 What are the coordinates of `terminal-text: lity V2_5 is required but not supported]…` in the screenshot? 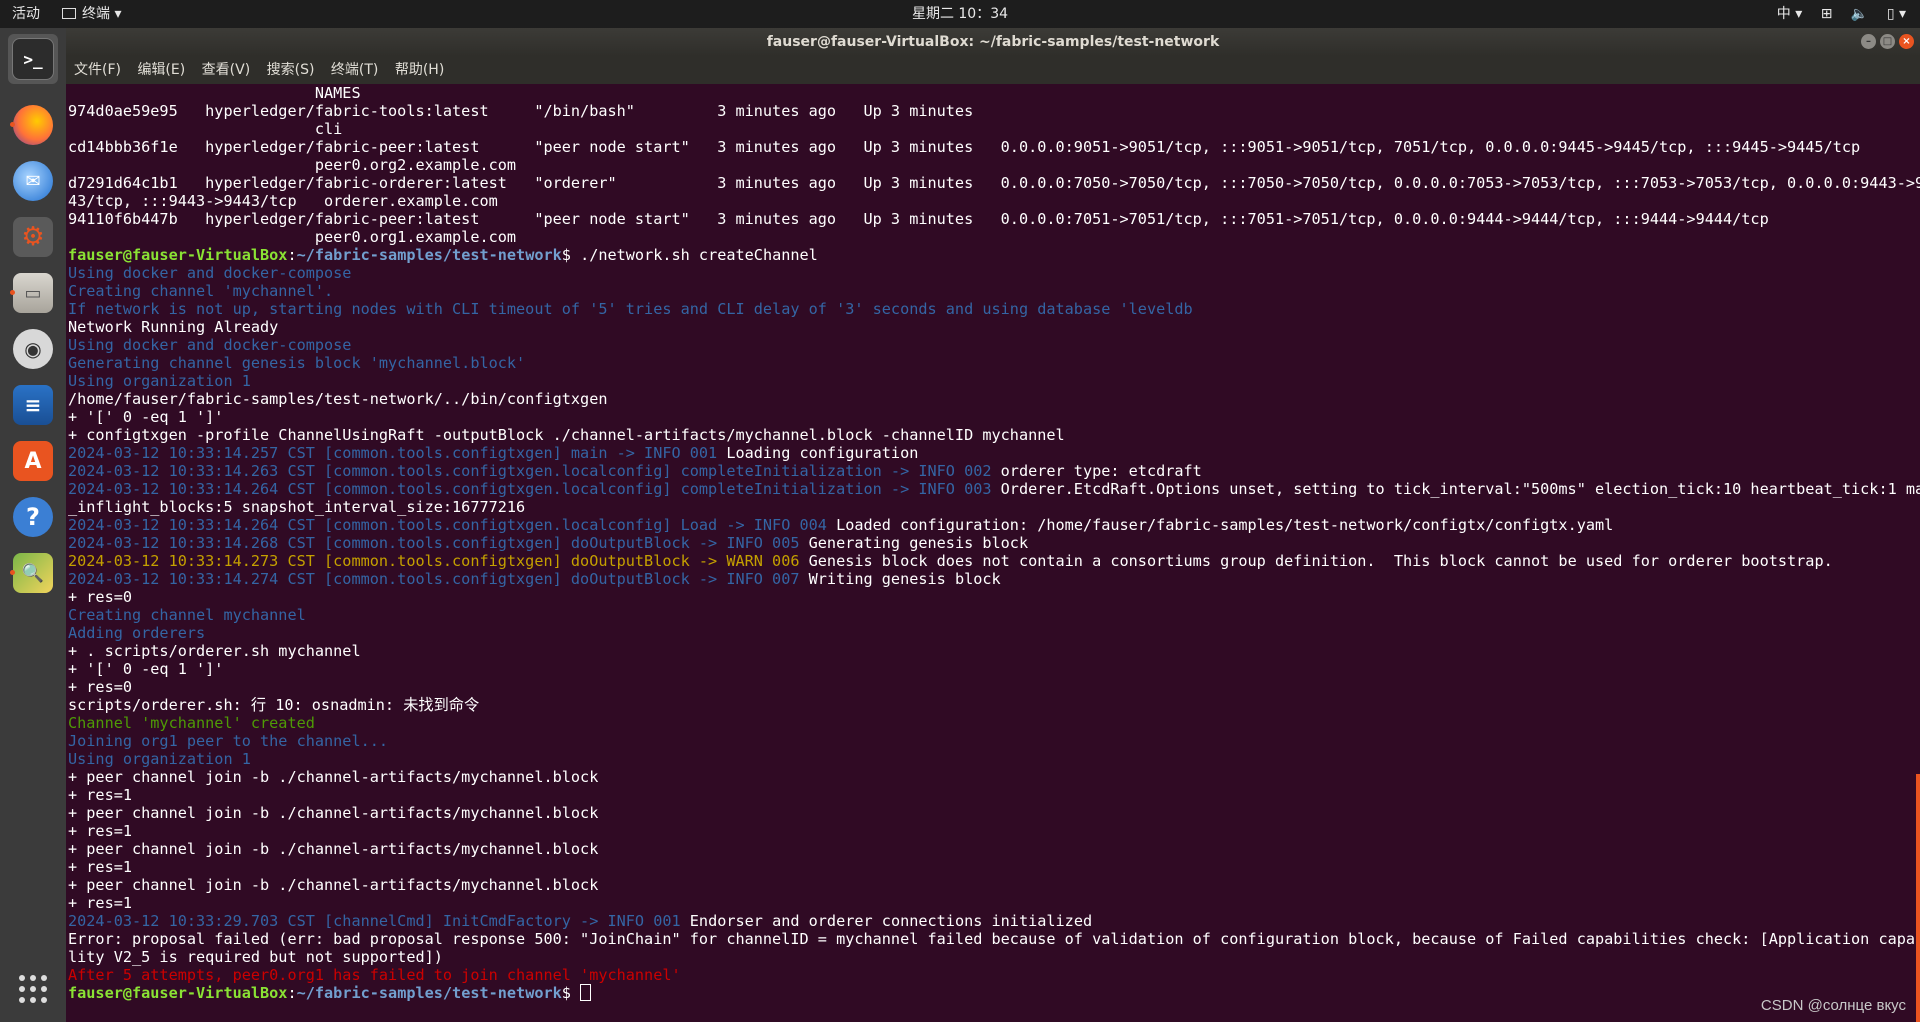 It's located at (255, 957).